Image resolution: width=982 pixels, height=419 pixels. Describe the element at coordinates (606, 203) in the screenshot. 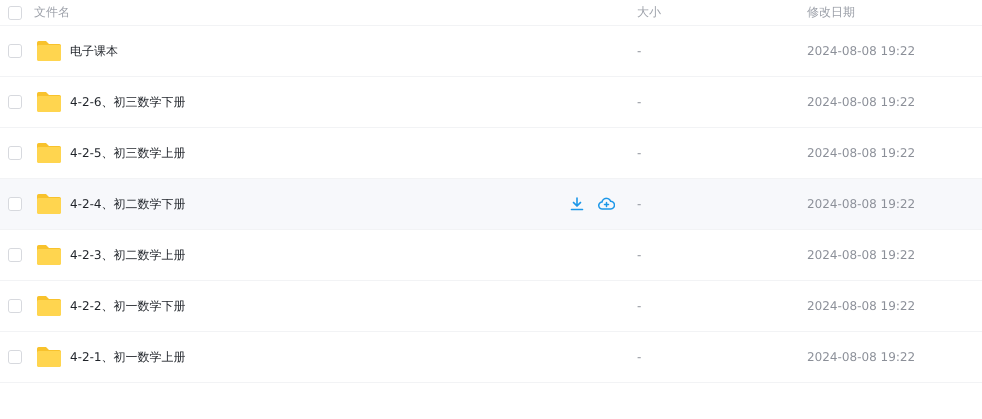

I see `cloud-upload-icon` at that location.